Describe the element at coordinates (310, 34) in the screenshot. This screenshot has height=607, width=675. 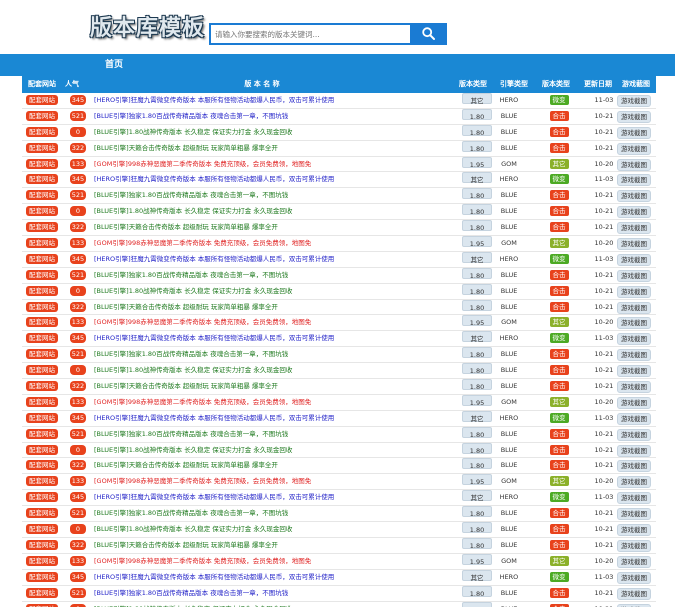
I see `search-input` at that location.